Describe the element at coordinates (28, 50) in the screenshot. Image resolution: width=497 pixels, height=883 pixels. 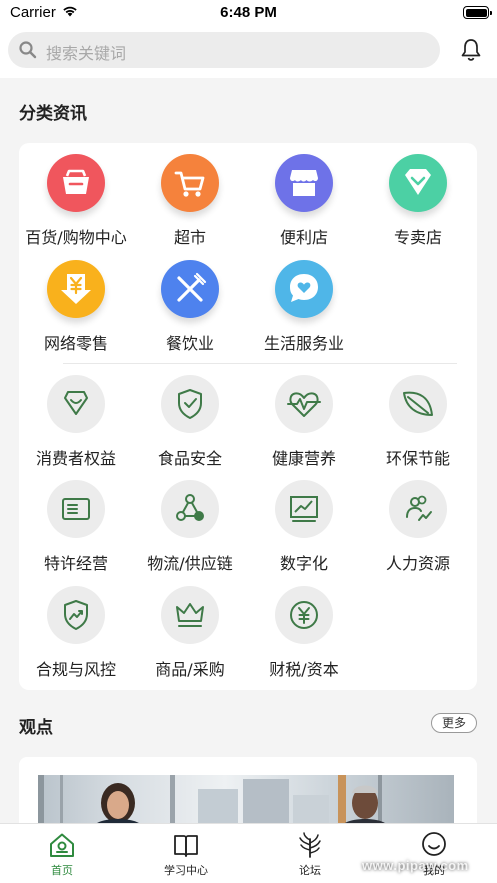
I see `search-icon` at that location.